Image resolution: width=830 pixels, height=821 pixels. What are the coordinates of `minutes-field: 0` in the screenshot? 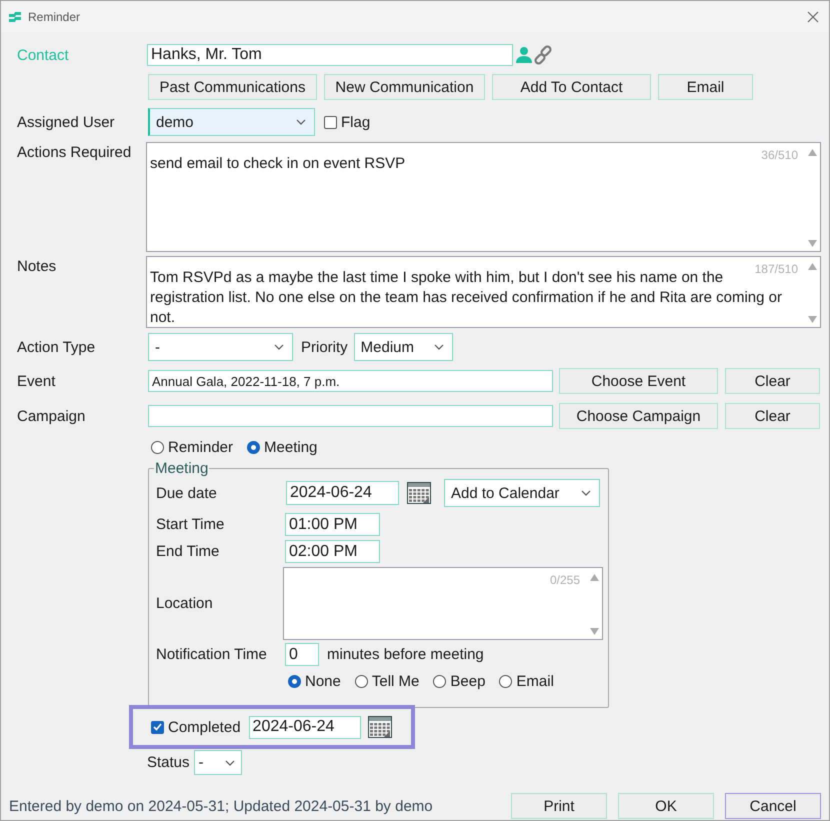 It's located at (302, 654).